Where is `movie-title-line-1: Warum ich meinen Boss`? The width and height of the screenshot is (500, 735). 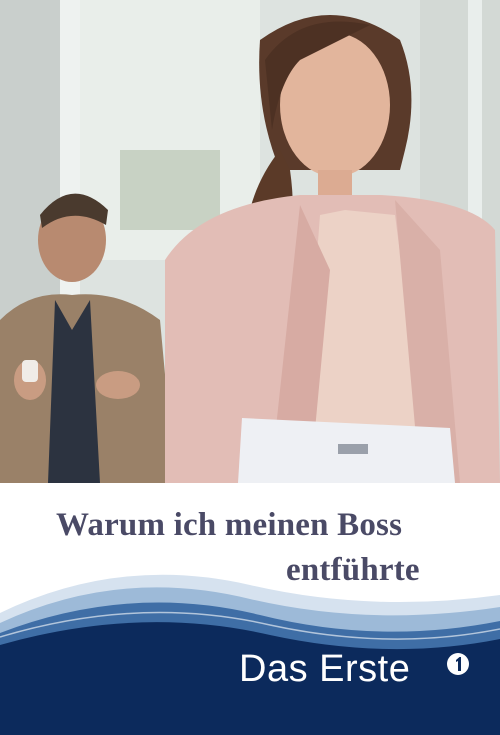 movie-title-line-1: Warum ich meinen Boss is located at coordinates (229, 525).